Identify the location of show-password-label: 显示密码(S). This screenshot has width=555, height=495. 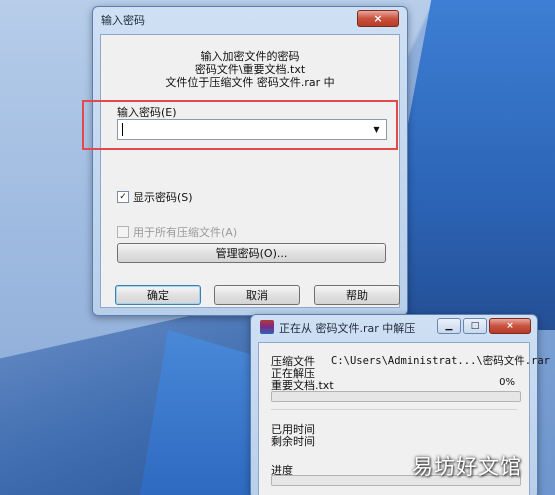
(163, 197).